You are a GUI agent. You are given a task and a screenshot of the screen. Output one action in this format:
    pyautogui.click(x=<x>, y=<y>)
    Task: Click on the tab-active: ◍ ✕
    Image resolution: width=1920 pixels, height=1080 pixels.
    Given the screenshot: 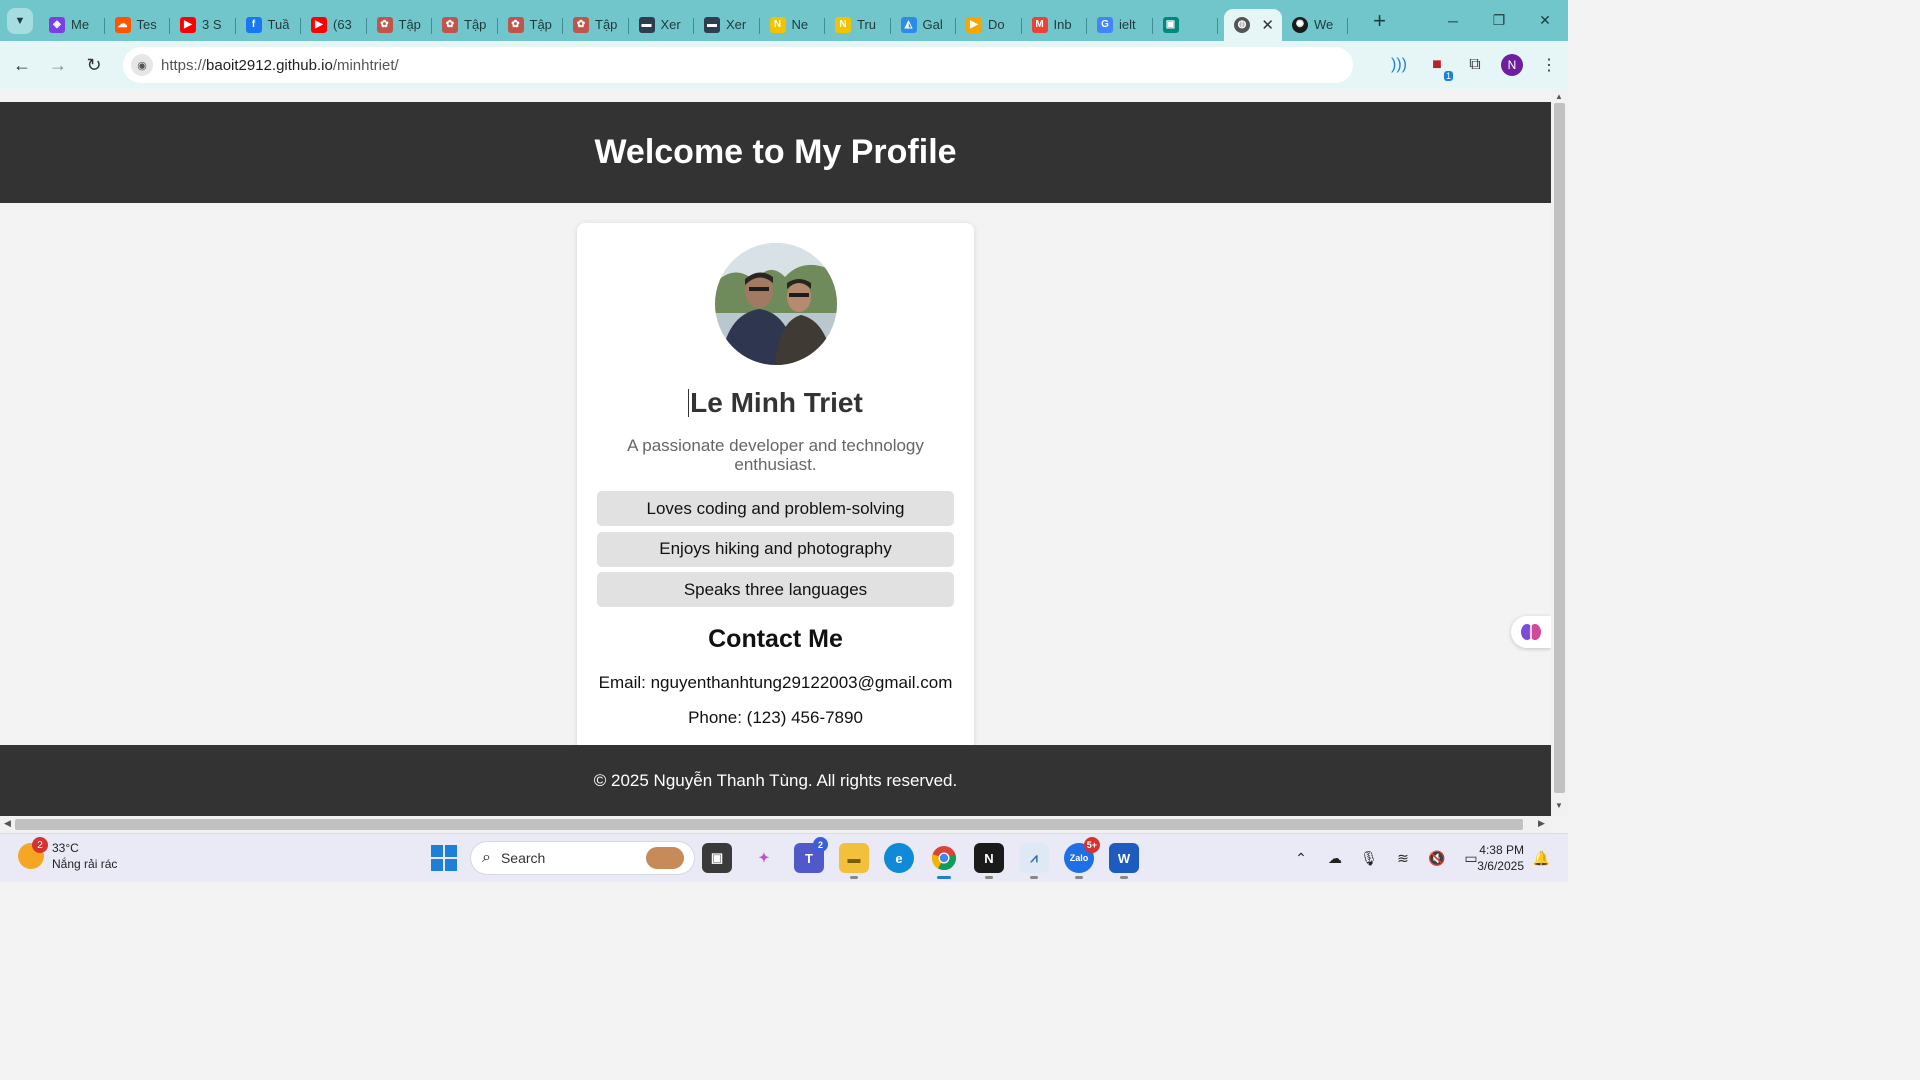 What is the action you would take?
    pyautogui.click(x=1253, y=24)
    